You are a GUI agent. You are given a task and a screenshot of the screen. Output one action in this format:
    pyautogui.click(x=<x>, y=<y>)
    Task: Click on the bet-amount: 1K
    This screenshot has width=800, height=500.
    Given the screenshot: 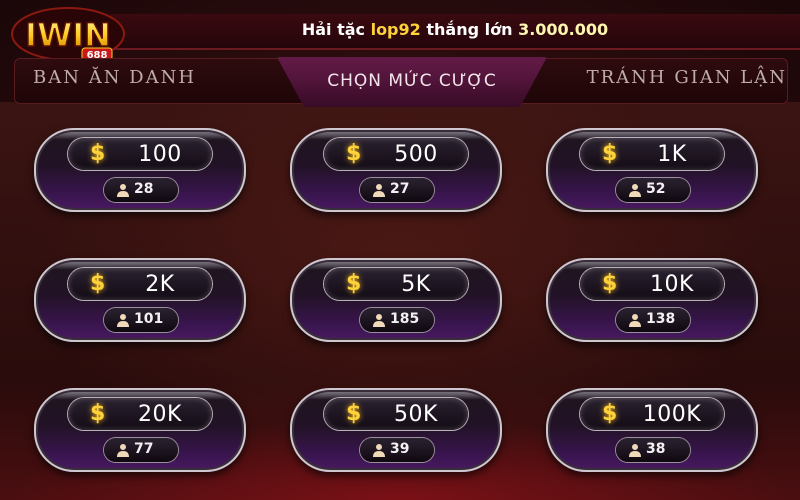 What is the action you would take?
    pyautogui.click(x=672, y=154)
    